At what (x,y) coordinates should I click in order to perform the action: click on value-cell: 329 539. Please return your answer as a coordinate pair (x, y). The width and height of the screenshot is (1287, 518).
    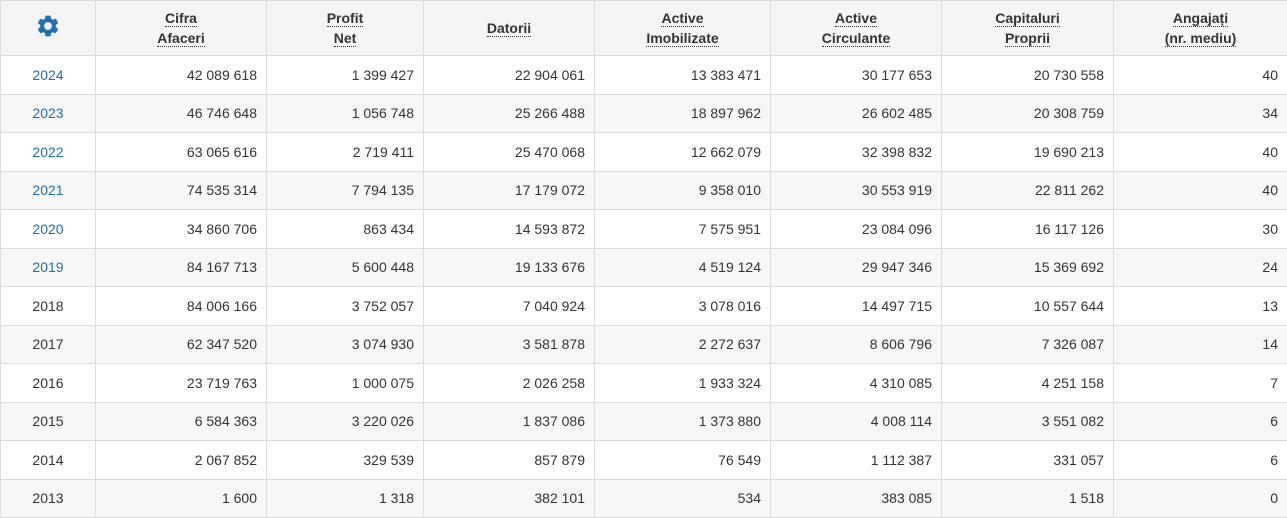
    Looking at the image, I should click on (345, 460).